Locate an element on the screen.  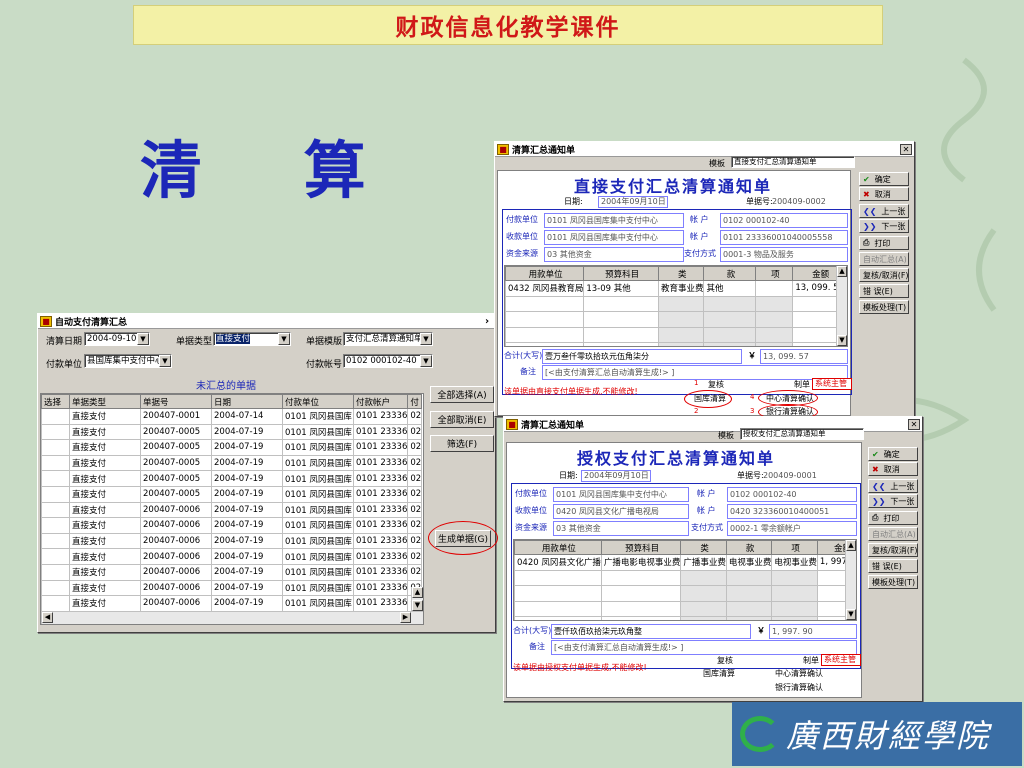
doc-type-select: 直接支付 ▼ is located at coordinates (252, 339).